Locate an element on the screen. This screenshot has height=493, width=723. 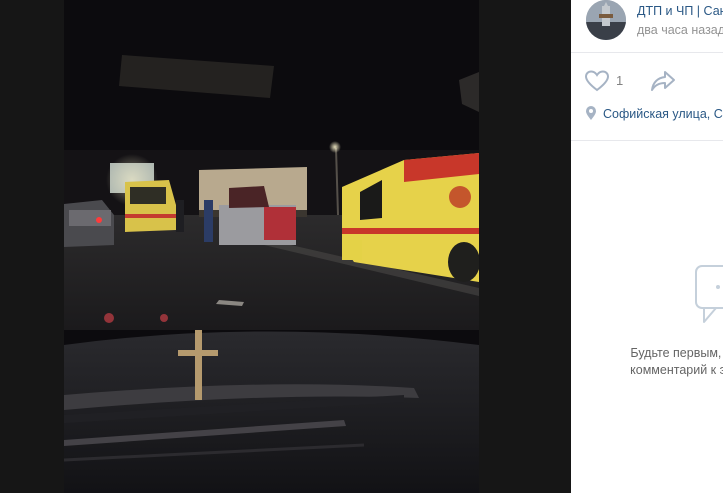
community-avatar is located at coordinates (606, 20).